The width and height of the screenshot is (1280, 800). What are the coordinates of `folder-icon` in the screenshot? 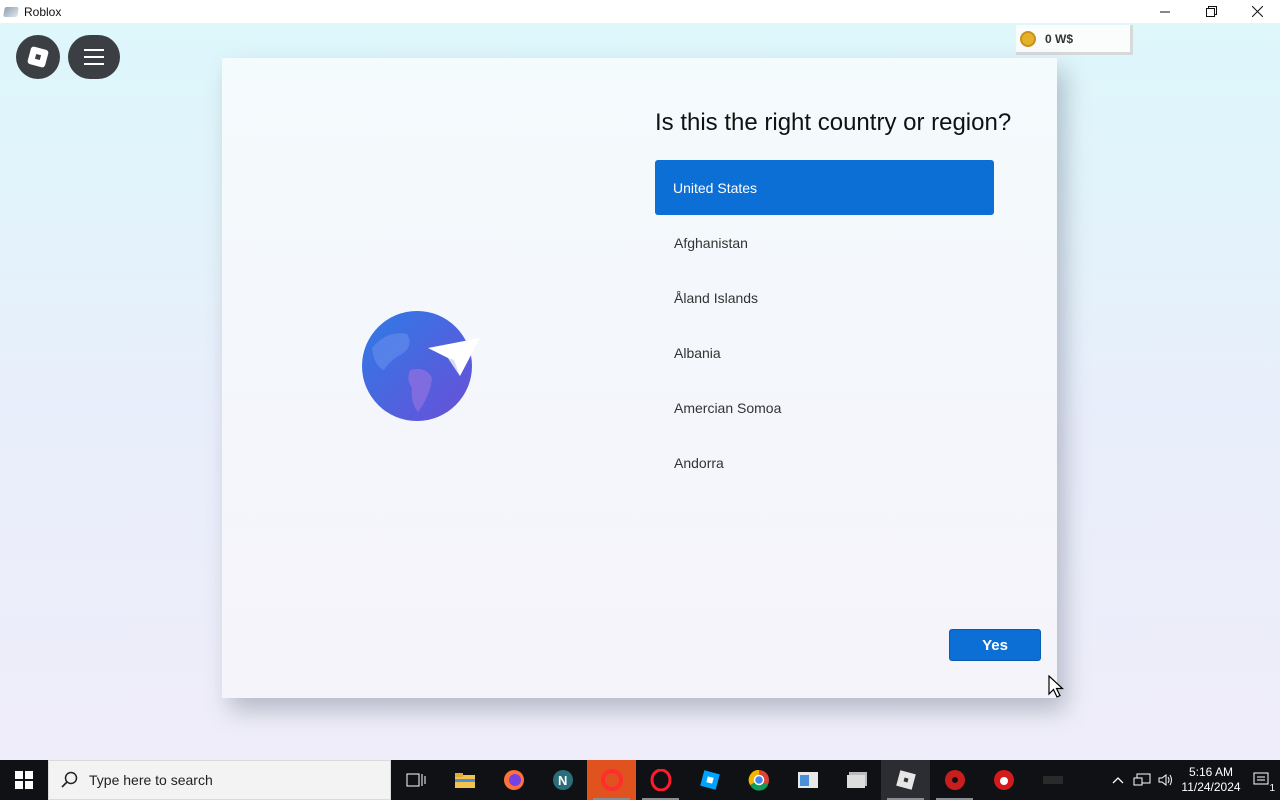 It's located at (464, 780).